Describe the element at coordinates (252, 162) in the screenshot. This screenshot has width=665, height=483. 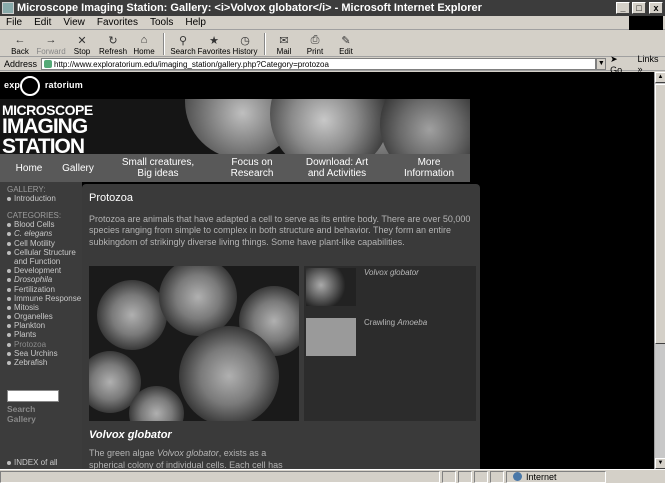
I see `nav-focus-line1: Focus on` at that location.